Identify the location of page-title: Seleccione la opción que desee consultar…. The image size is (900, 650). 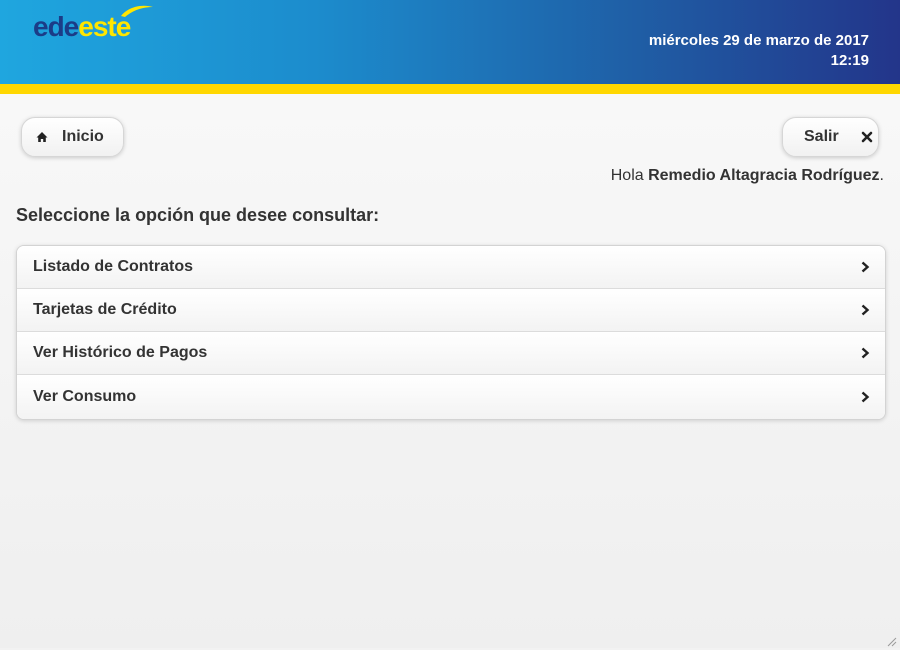
(198, 215).